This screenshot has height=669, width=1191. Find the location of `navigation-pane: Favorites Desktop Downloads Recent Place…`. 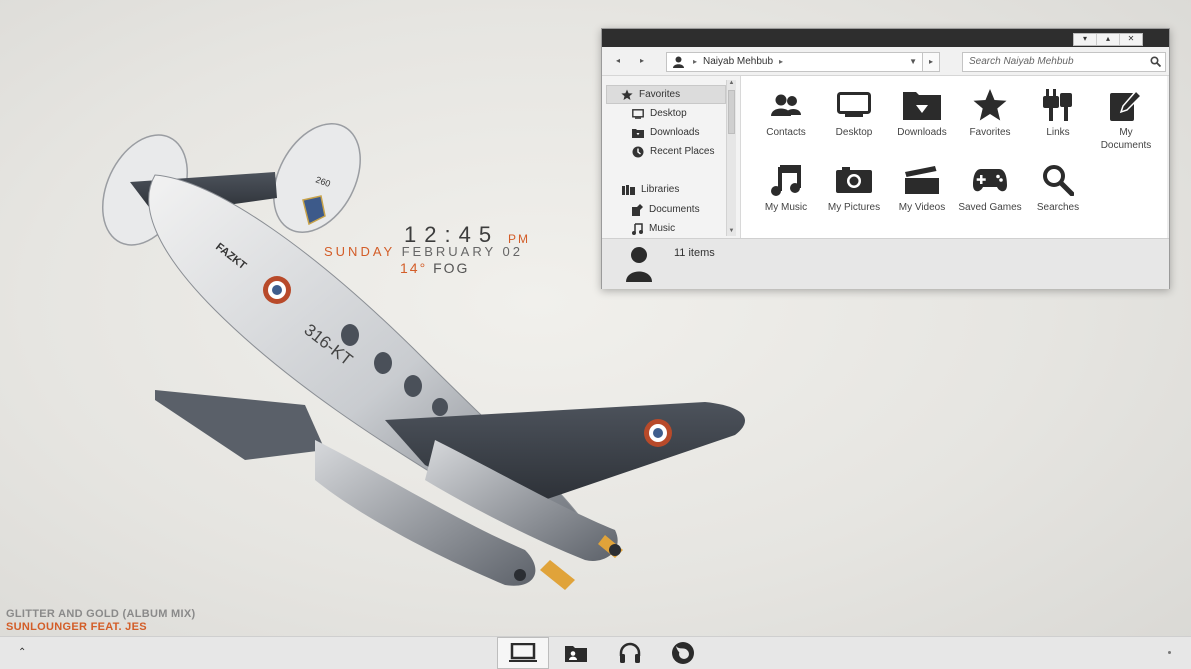

navigation-pane: Favorites Desktop Downloads Recent Place… is located at coordinates (671, 157).